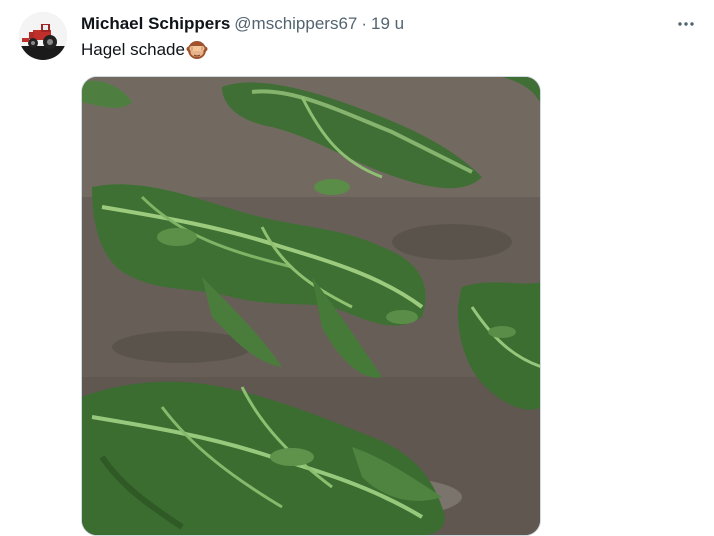 This screenshot has height=536, width=714. What do you see at coordinates (295, 24) in the screenshot?
I see `author-handle: @mschippers67` at bounding box center [295, 24].